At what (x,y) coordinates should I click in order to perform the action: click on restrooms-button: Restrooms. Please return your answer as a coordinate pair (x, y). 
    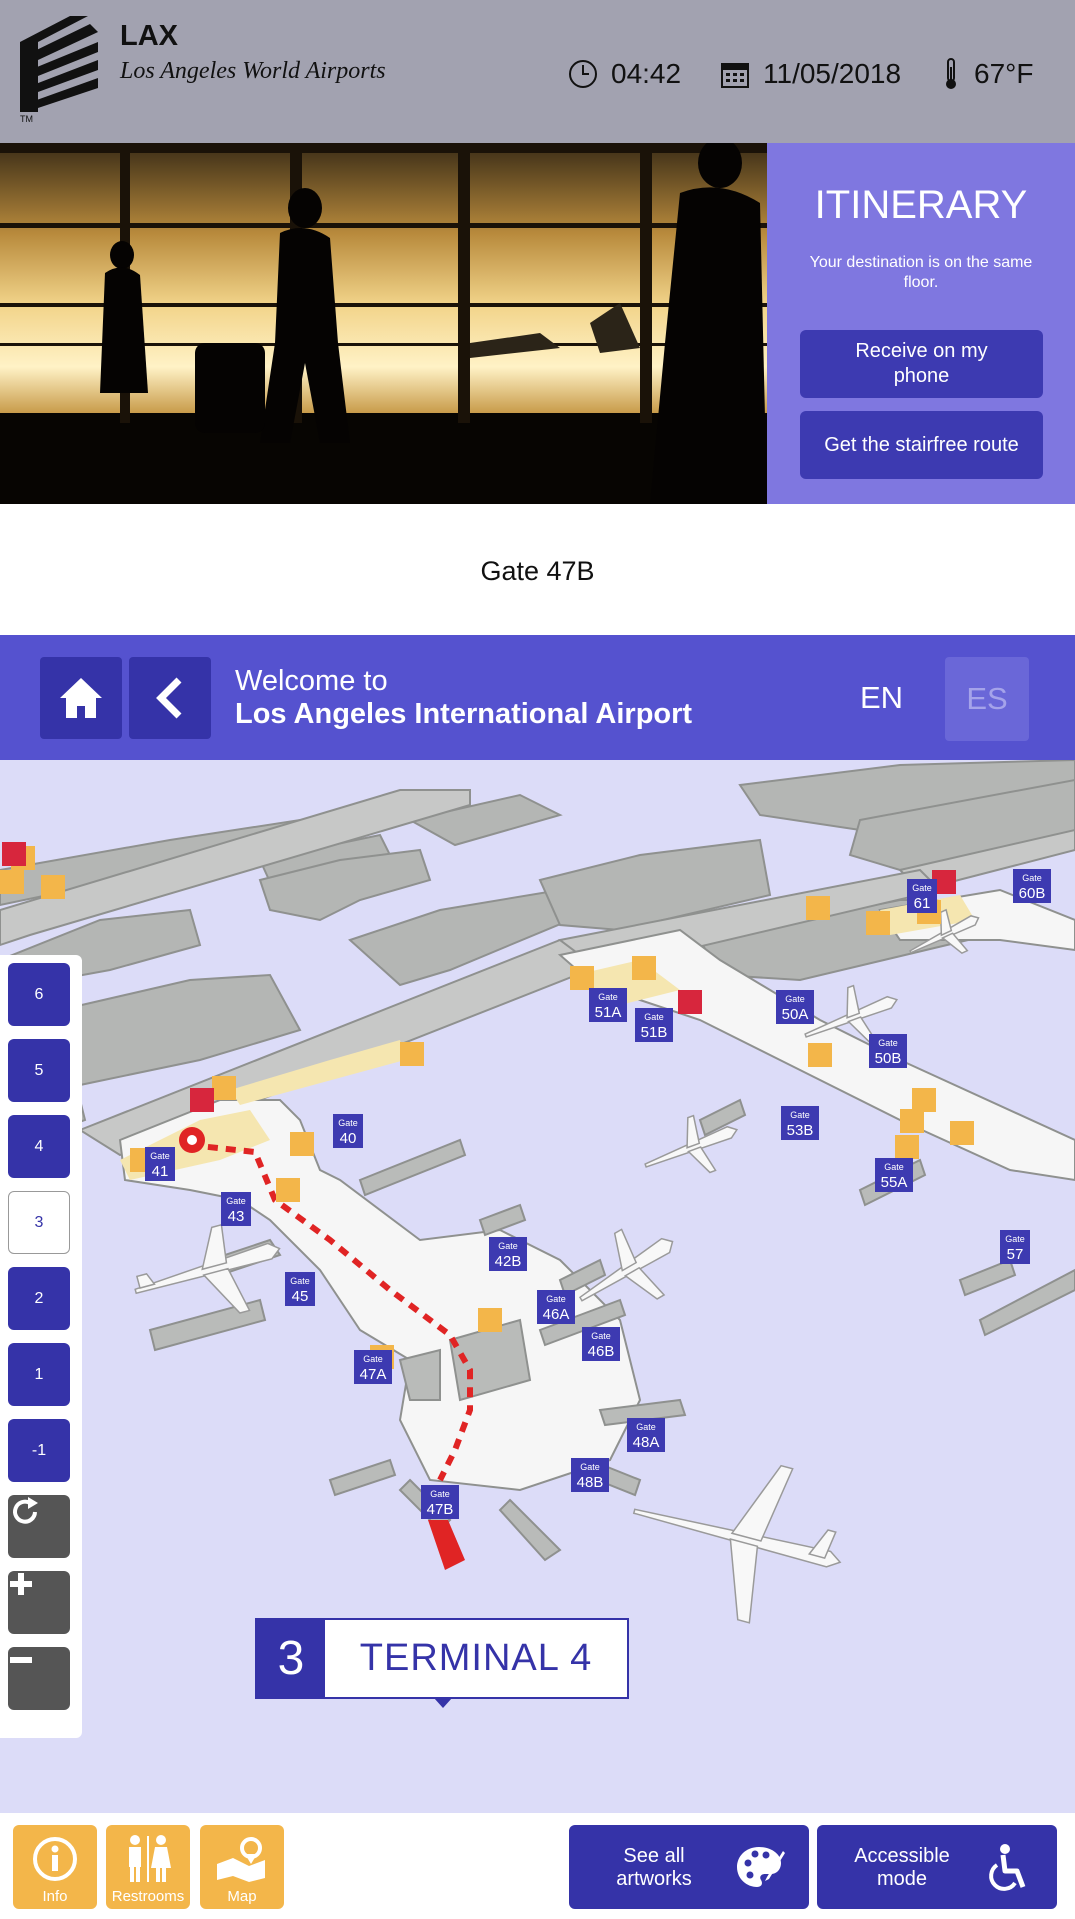
    Looking at the image, I should click on (148, 1867).